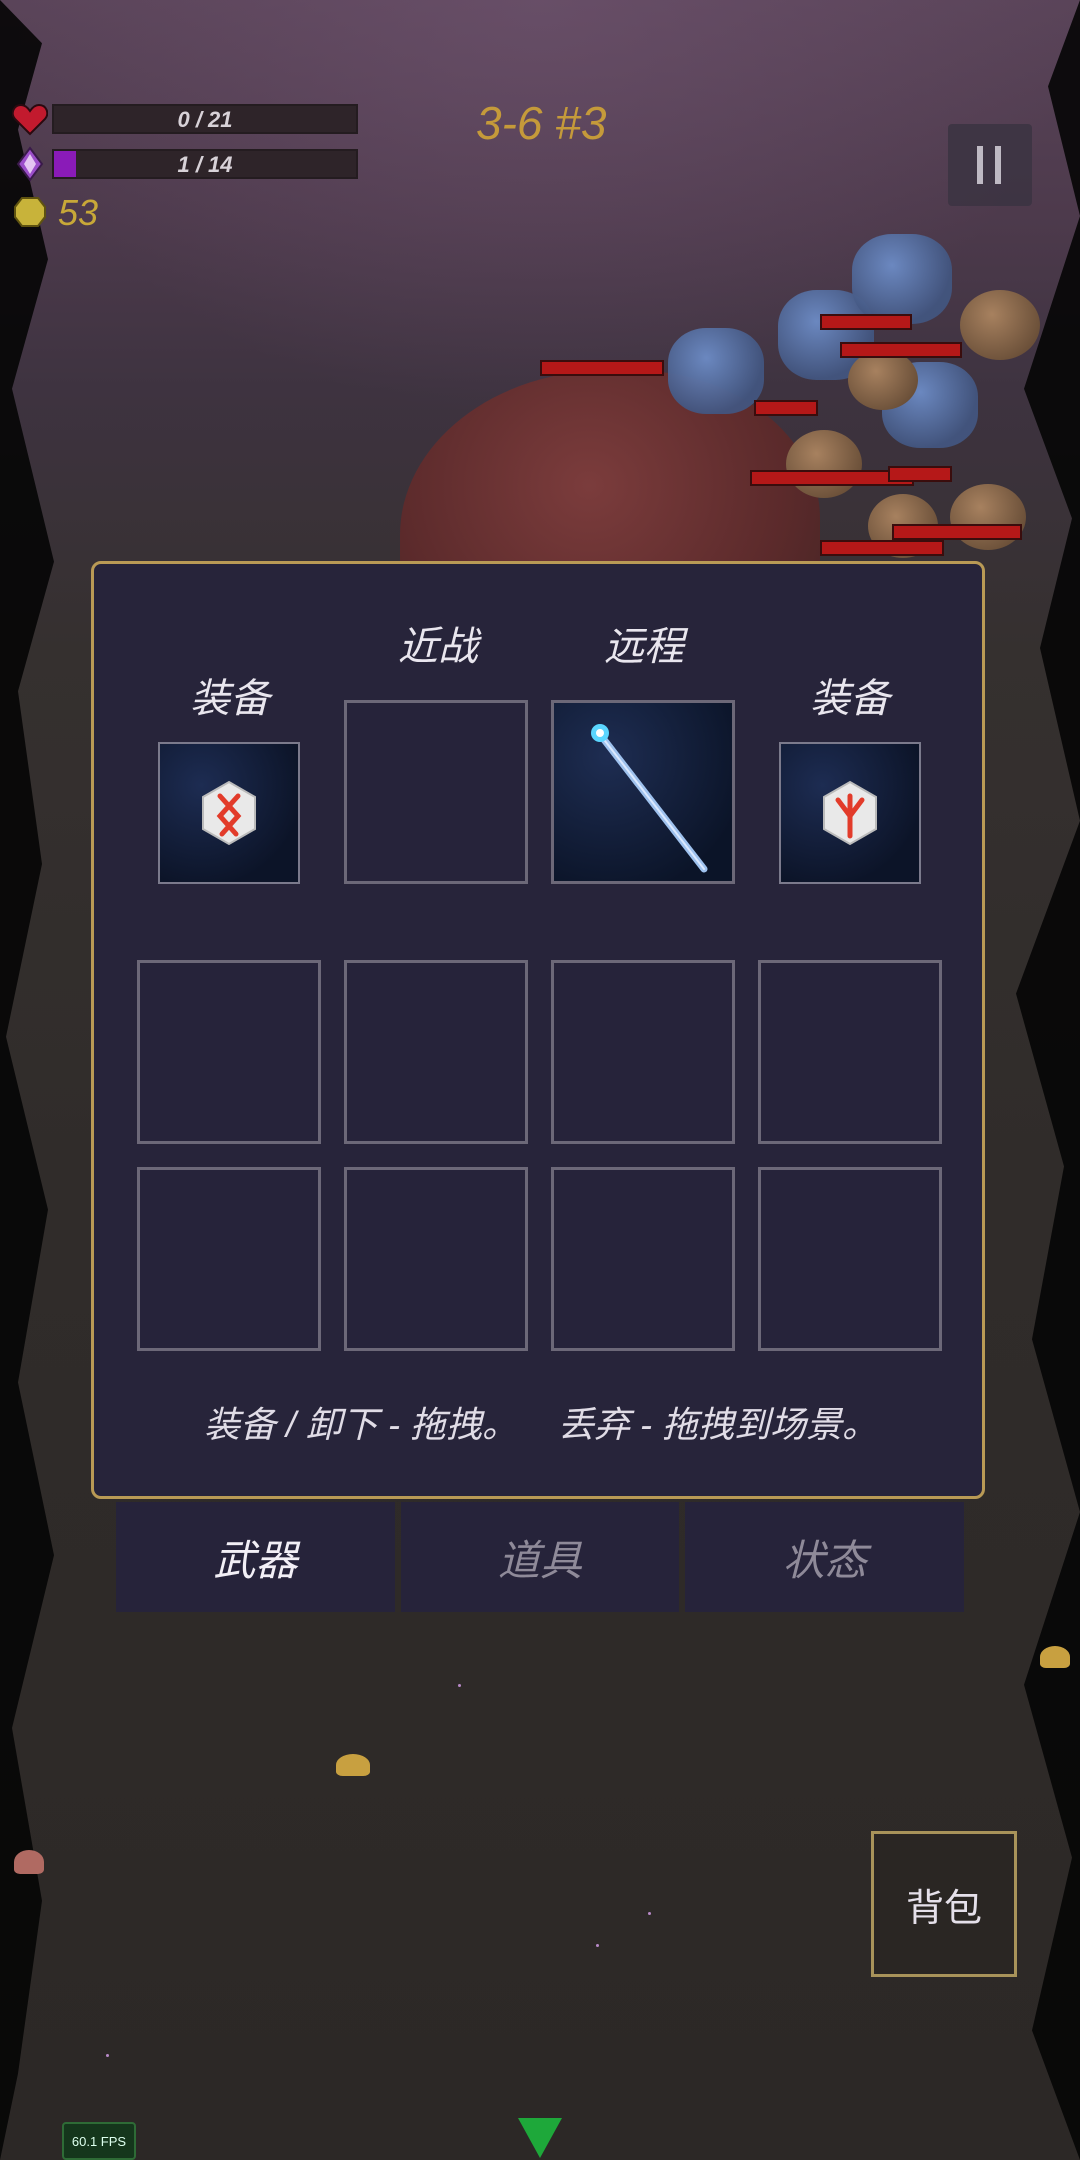  I want to click on inventory-tabs: 武器 道具 状态, so click(540, 1557).